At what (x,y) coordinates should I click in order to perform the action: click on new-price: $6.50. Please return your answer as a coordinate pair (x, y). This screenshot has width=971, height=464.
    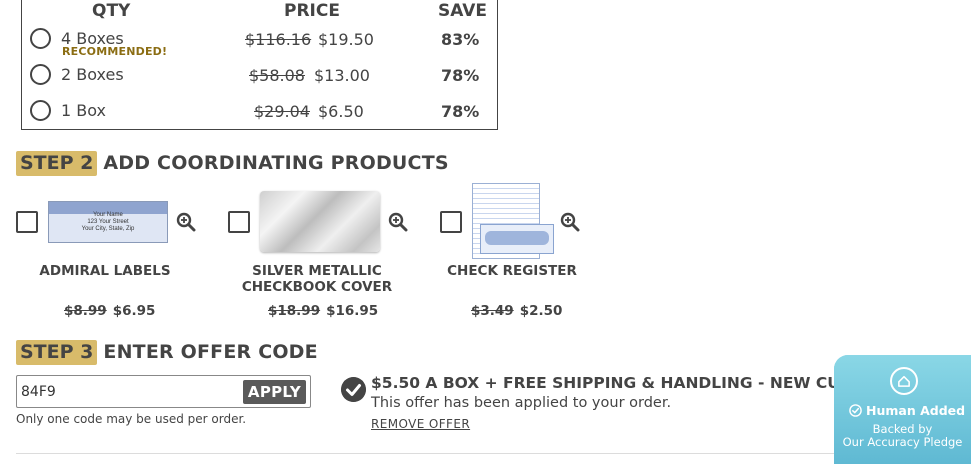
    Looking at the image, I should click on (341, 111).